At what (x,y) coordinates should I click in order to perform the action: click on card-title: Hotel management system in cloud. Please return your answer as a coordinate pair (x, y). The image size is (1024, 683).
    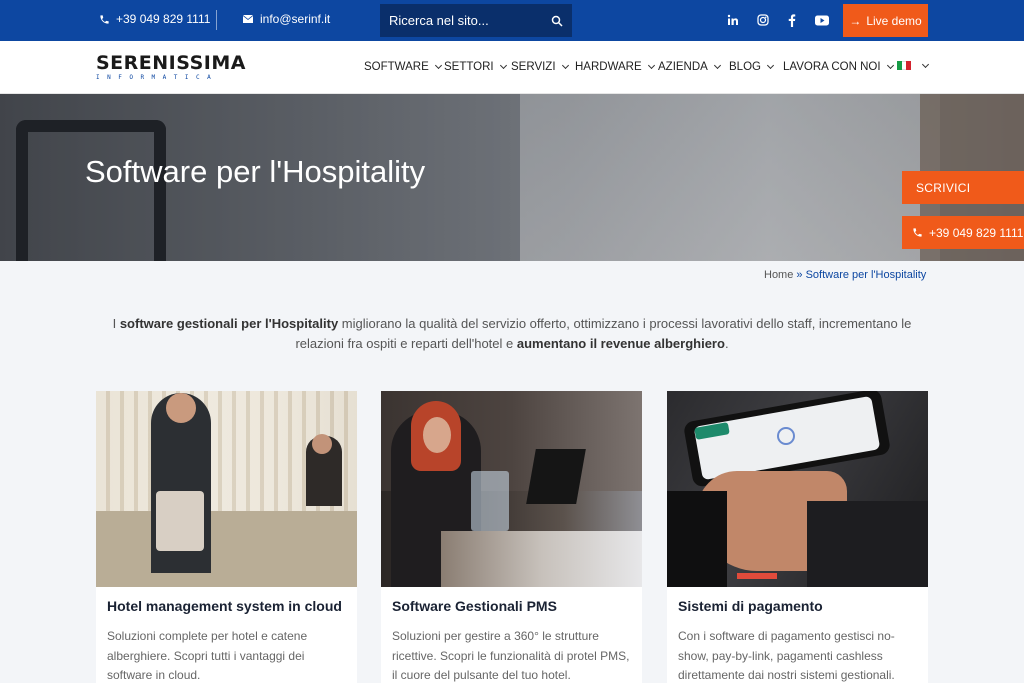
    Looking at the image, I should click on (224, 606).